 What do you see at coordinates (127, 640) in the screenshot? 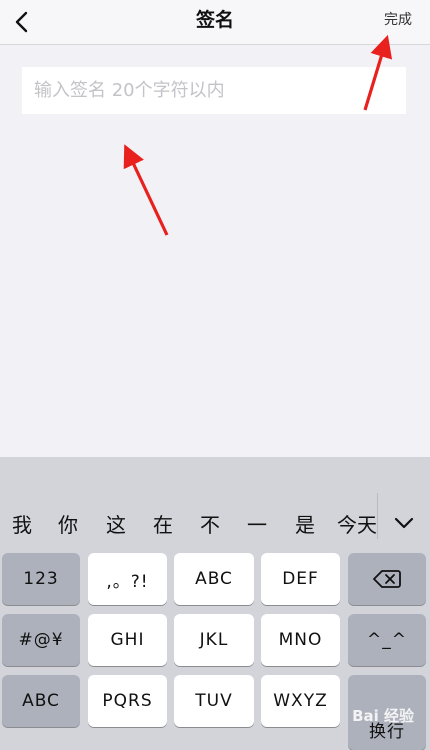
I see `key-ghi: GHI` at bounding box center [127, 640].